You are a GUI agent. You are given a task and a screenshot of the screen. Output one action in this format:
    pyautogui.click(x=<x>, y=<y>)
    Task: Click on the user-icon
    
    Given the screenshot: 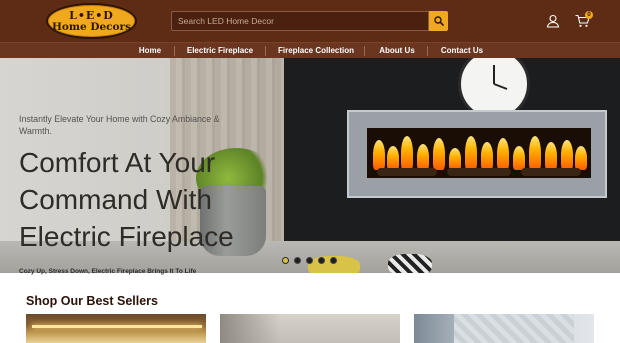 What is the action you would take?
    pyautogui.click(x=553, y=21)
    